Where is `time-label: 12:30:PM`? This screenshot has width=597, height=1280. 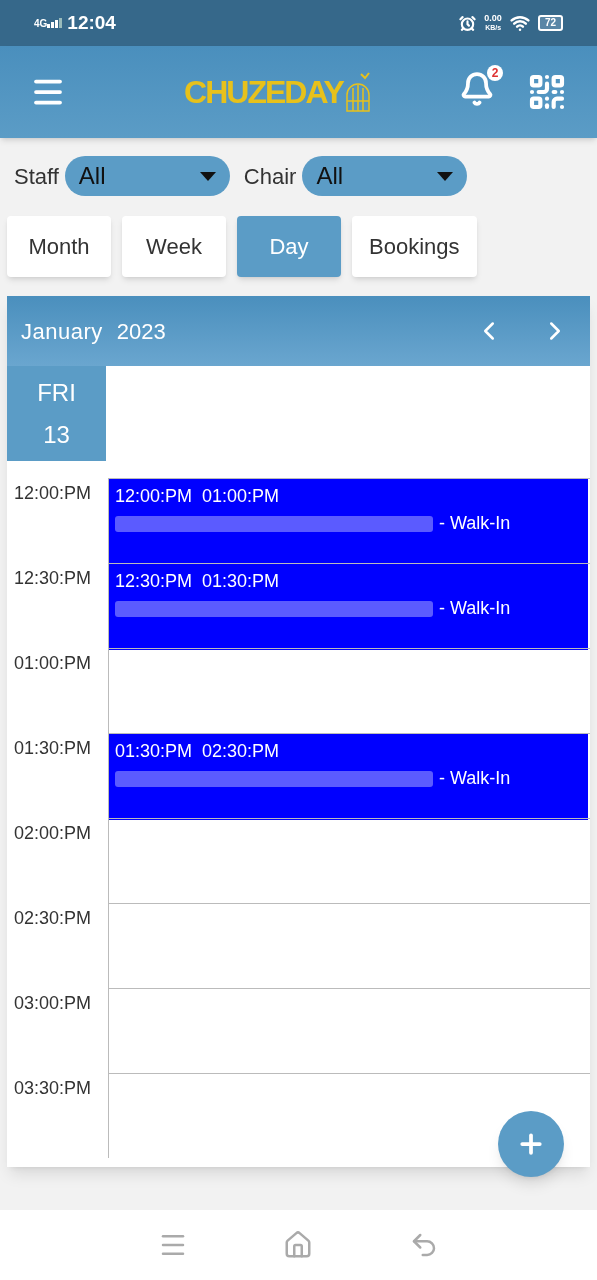 time-label: 12:30:PM is located at coordinates (53, 578).